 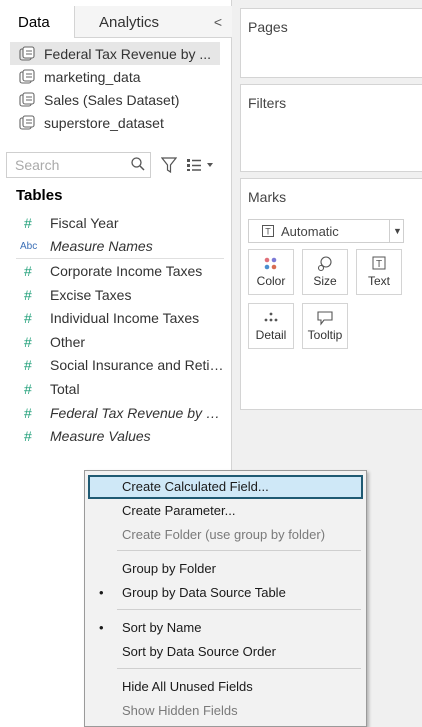 I want to click on chevron-down-icon: ▼, so click(x=397, y=231).